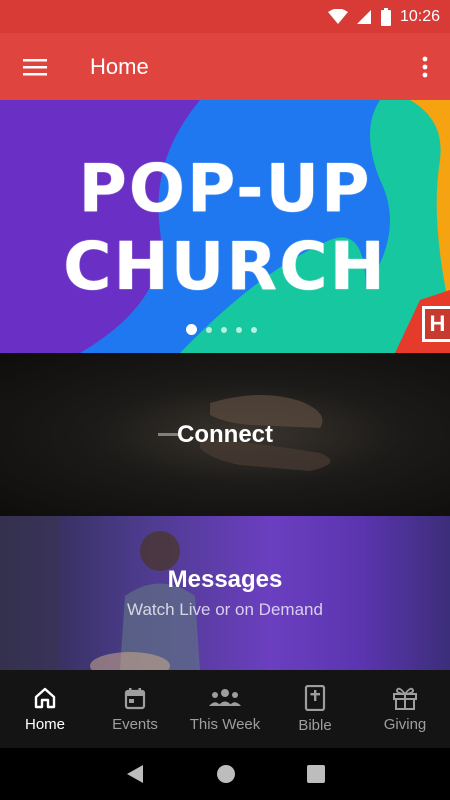 The height and width of the screenshot is (800, 450). What do you see at coordinates (225, 724) in the screenshot?
I see `nav-this-week-label: This Week` at bounding box center [225, 724].